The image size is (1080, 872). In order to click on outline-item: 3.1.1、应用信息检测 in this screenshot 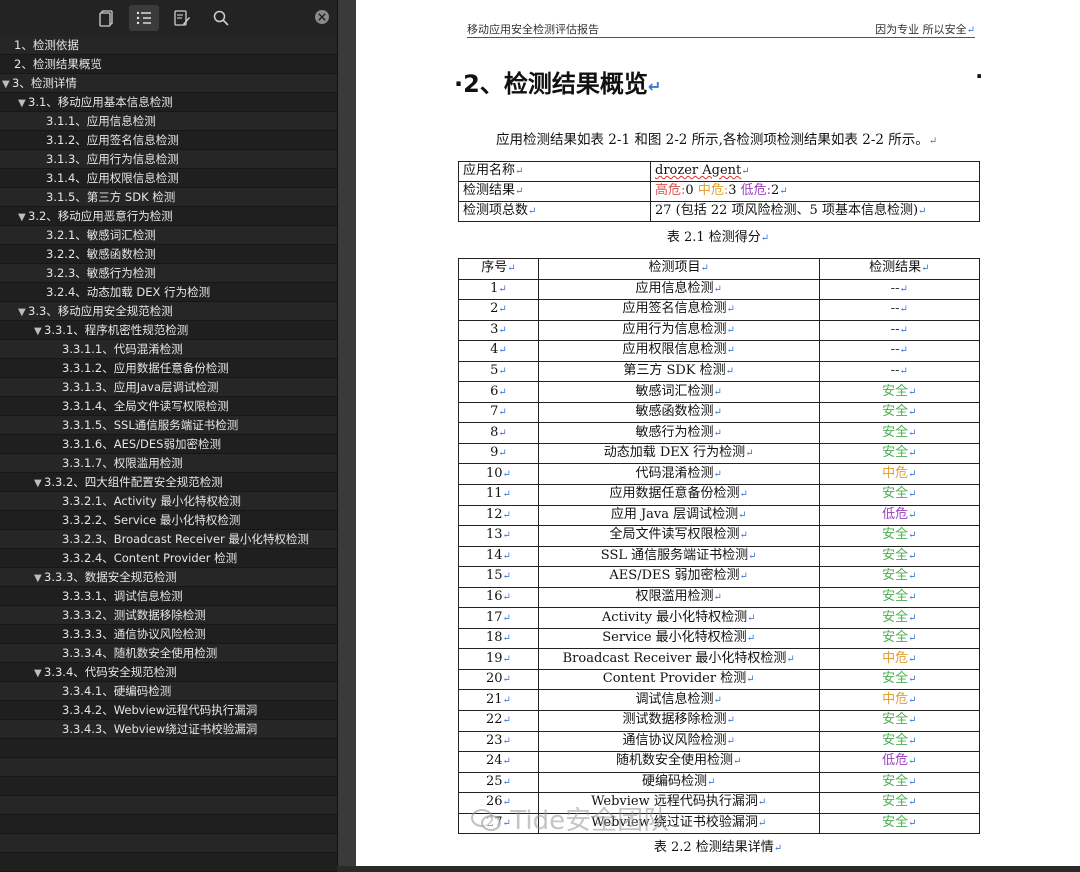, I will do `click(168, 121)`.